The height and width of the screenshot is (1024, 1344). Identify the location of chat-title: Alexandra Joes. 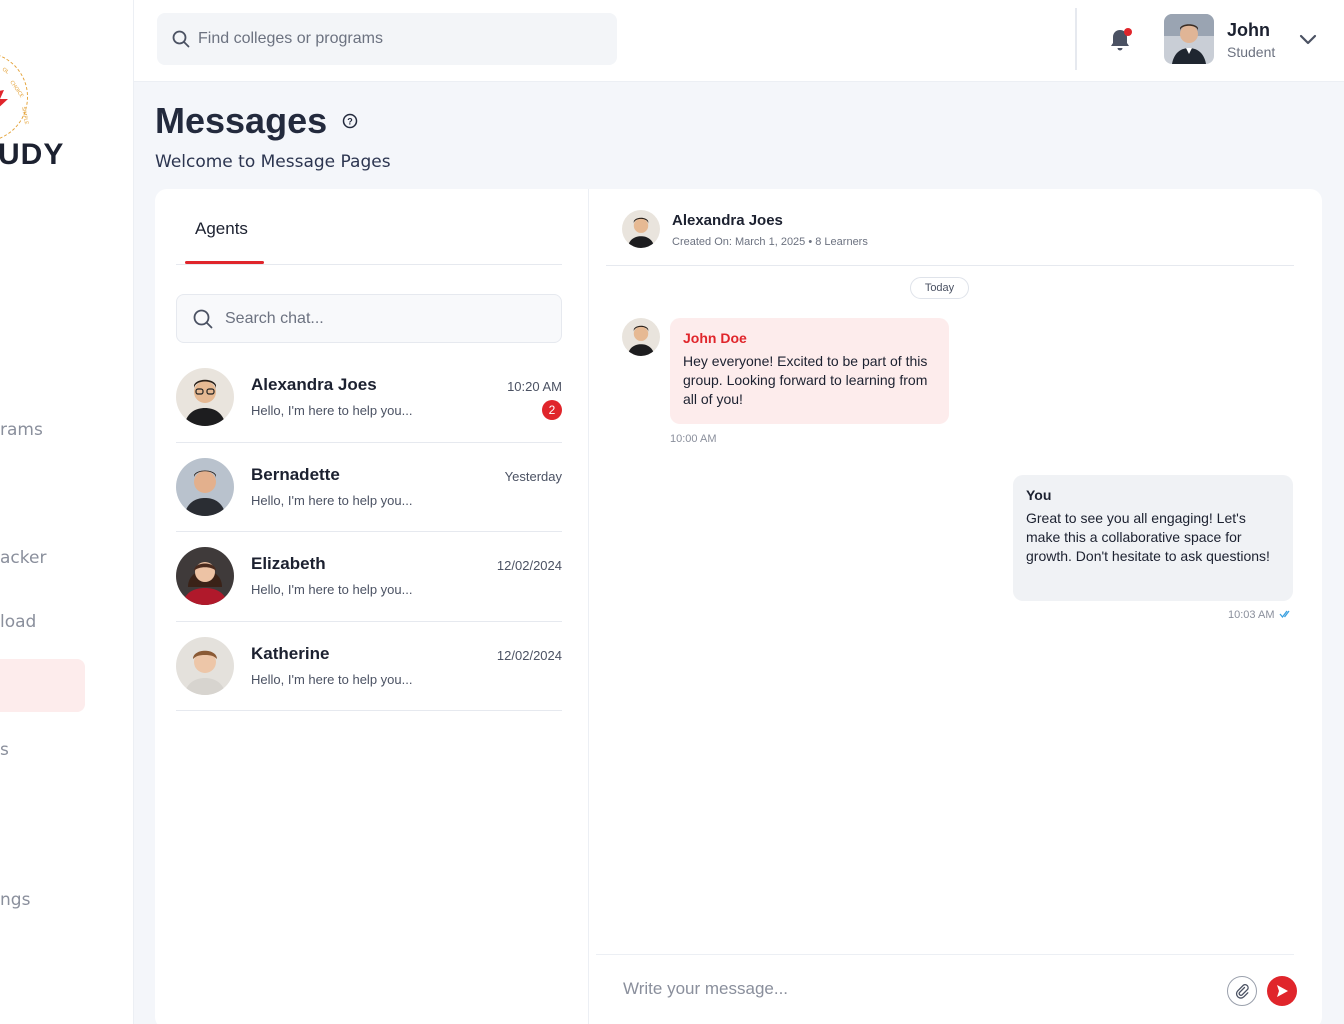
(727, 220).